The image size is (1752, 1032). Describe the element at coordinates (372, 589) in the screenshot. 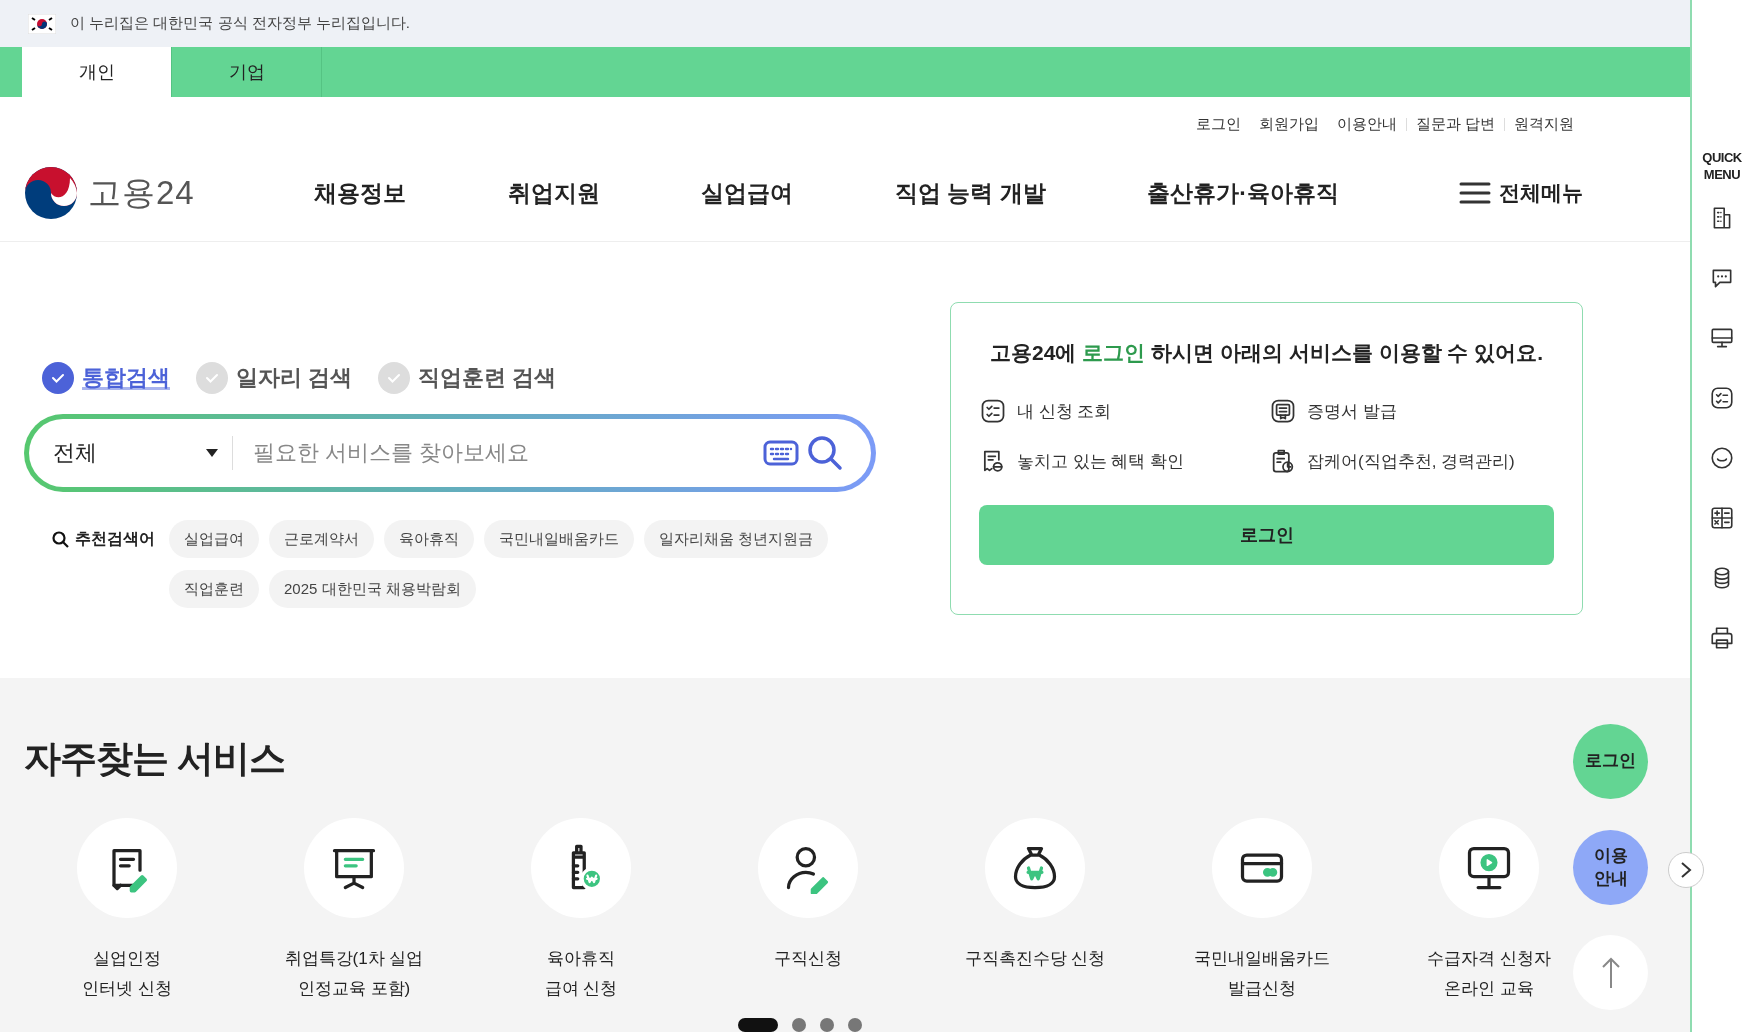

I see `keyword-chip: 2025 대한민국 채용박람회` at that location.